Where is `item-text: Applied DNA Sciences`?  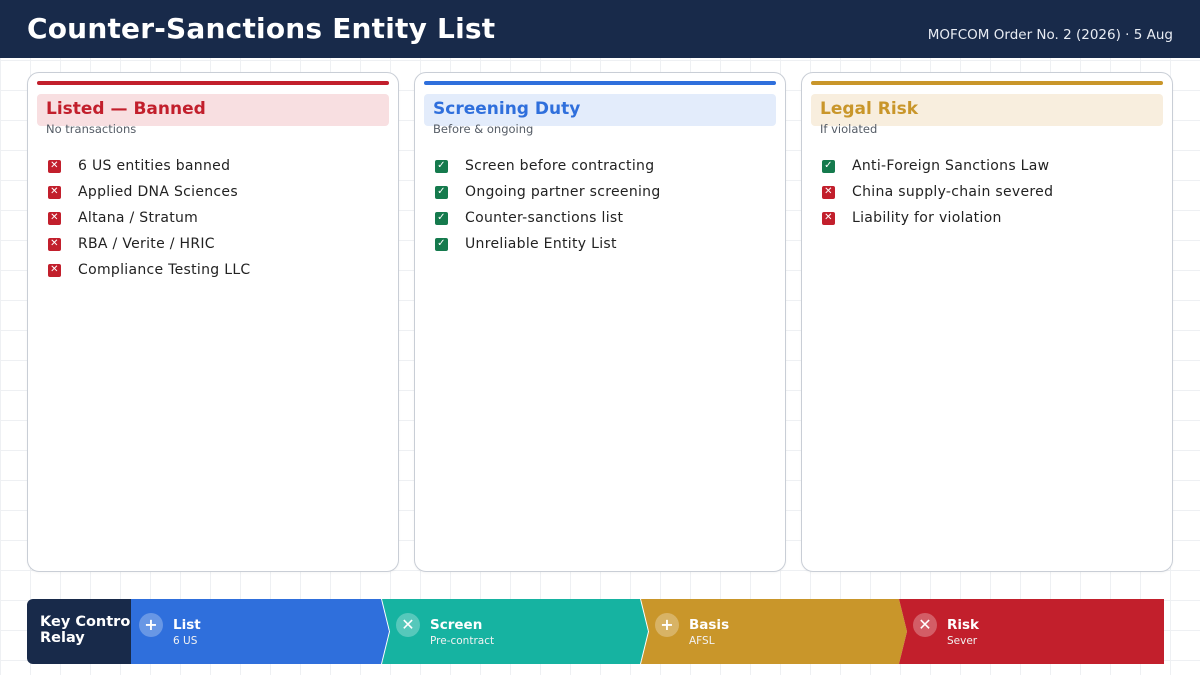 item-text: Applied DNA Sciences is located at coordinates (158, 192).